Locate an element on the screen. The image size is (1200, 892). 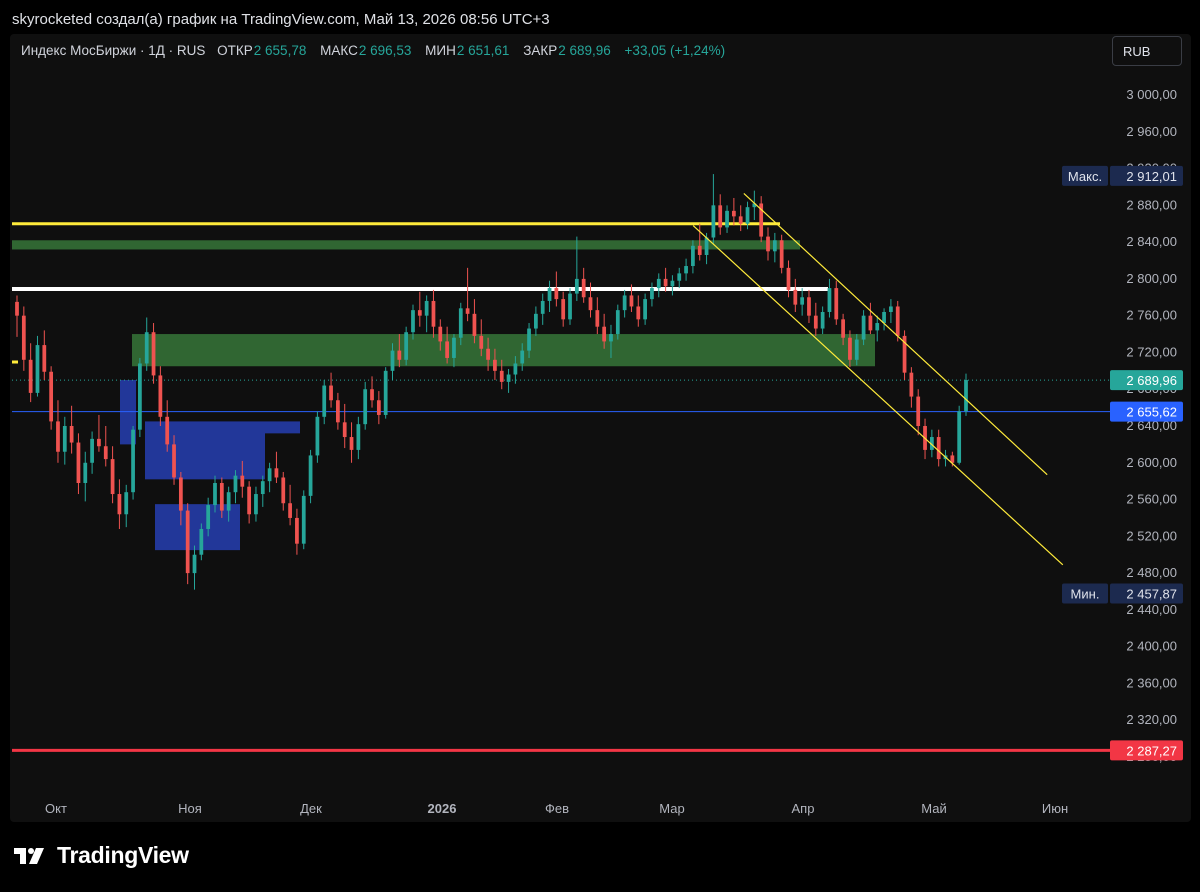
y-tick-label: 2 520,00 is located at coordinates (1151, 535).